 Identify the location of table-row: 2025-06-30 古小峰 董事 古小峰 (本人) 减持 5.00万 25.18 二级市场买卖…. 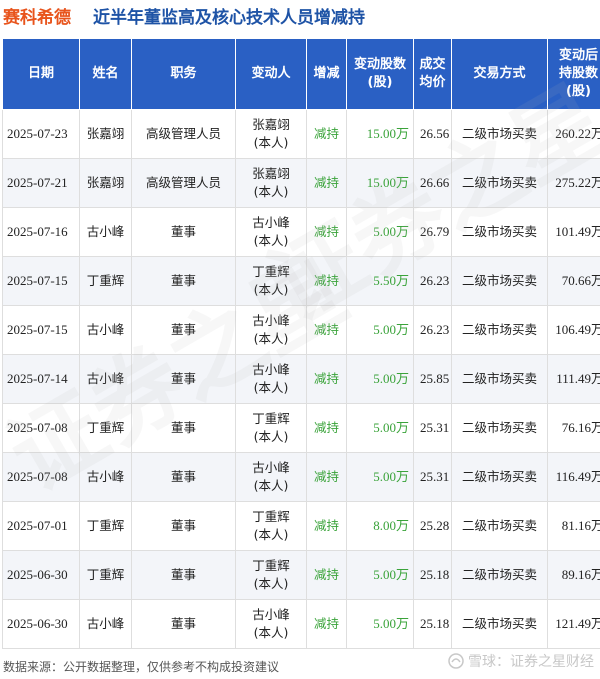
(301, 624).